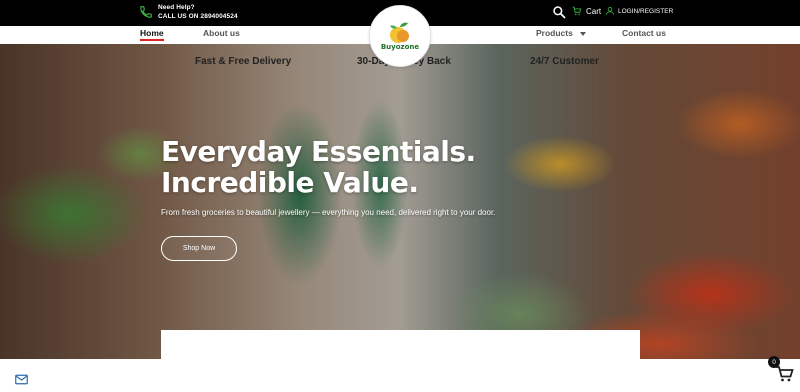 This screenshot has height=392, width=800. Describe the element at coordinates (290, 182) in the screenshot. I see `hero-title-line-2: Incredible Value.` at that location.